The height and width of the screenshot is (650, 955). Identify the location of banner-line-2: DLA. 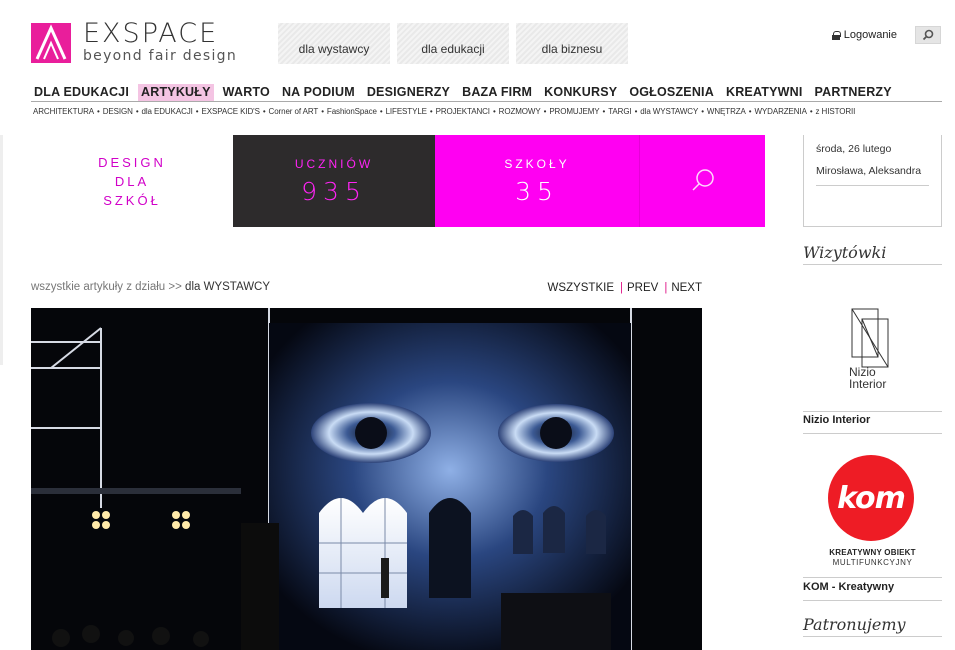
(132, 181).